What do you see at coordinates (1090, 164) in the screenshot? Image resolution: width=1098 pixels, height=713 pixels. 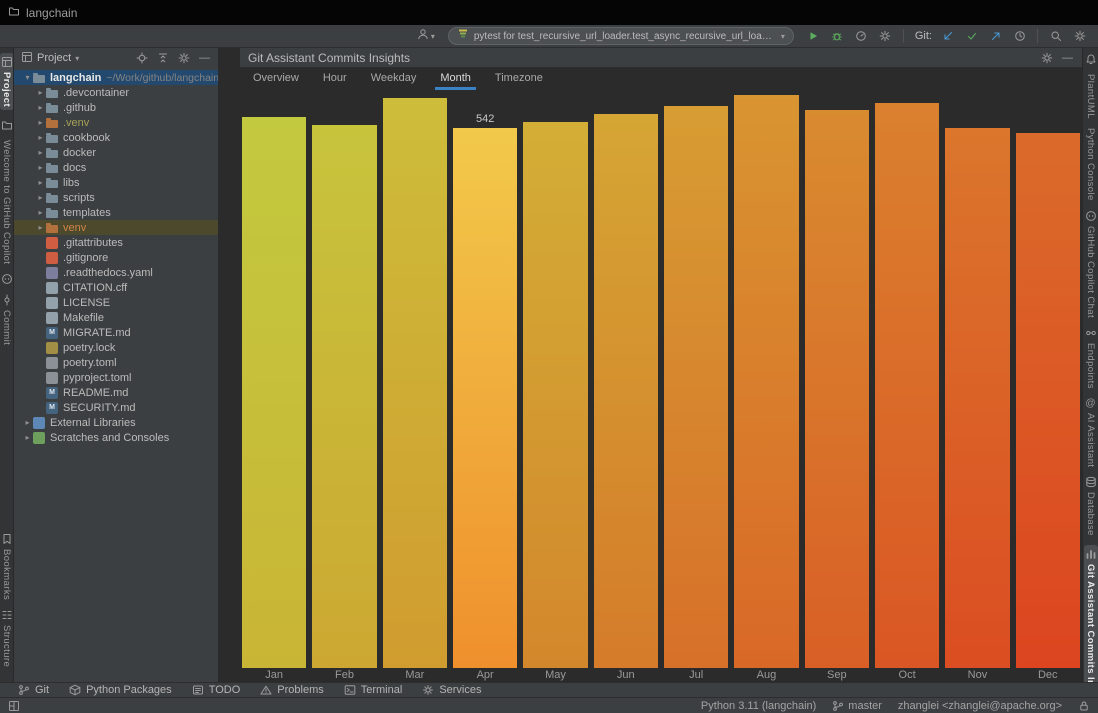 I see `tool-stripe-button-python-console: Python Console` at bounding box center [1090, 164].